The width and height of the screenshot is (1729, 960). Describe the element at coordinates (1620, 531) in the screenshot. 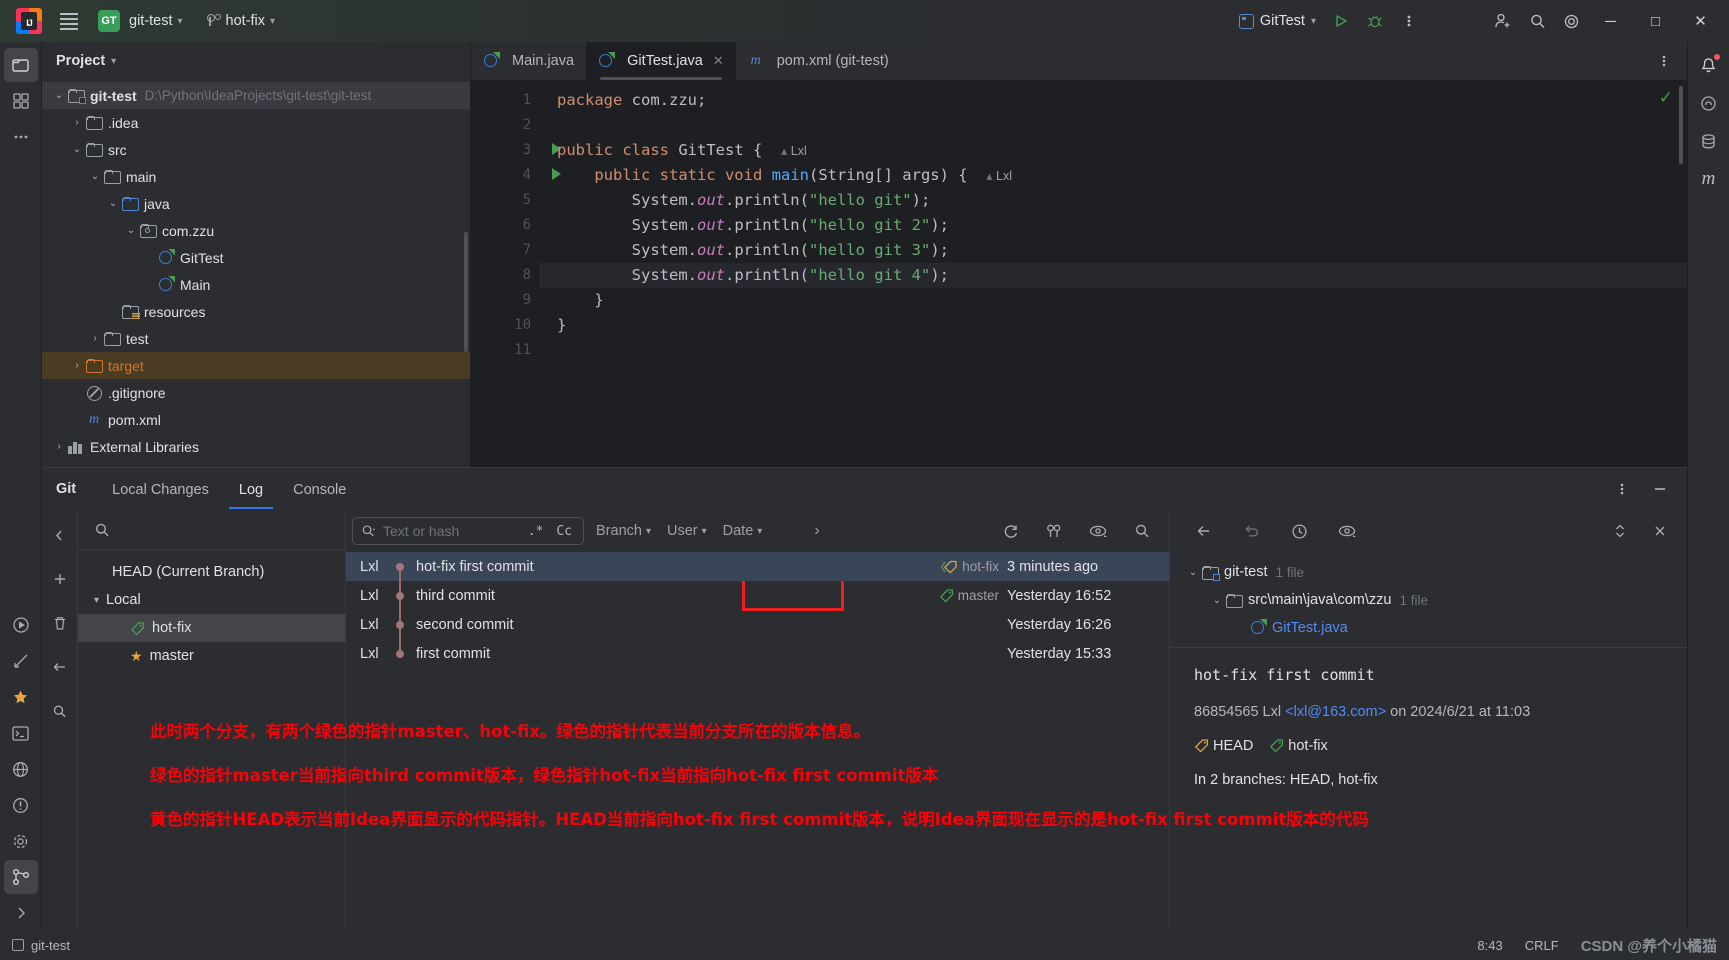

I see `expand-collapse-details-button` at that location.